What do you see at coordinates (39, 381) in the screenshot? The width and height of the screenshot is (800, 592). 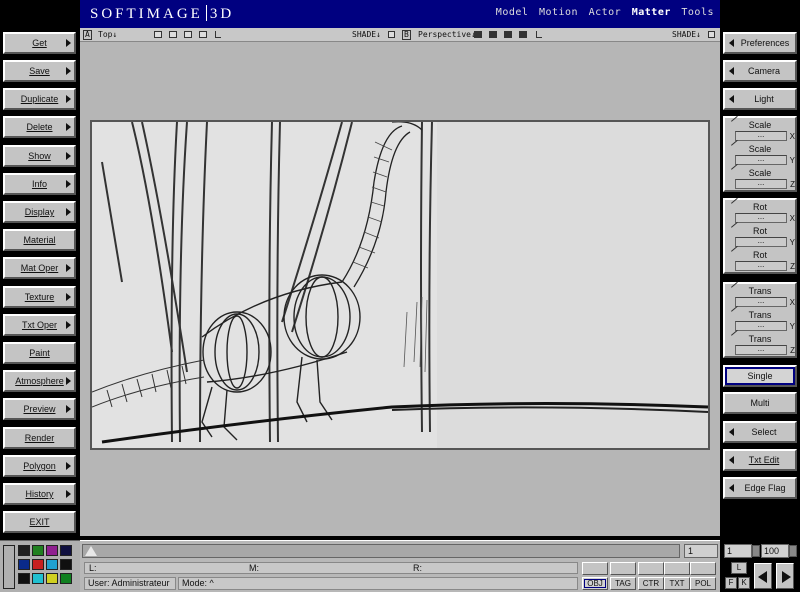 I see `atmosphere-button: Atmosphere` at bounding box center [39, 381].